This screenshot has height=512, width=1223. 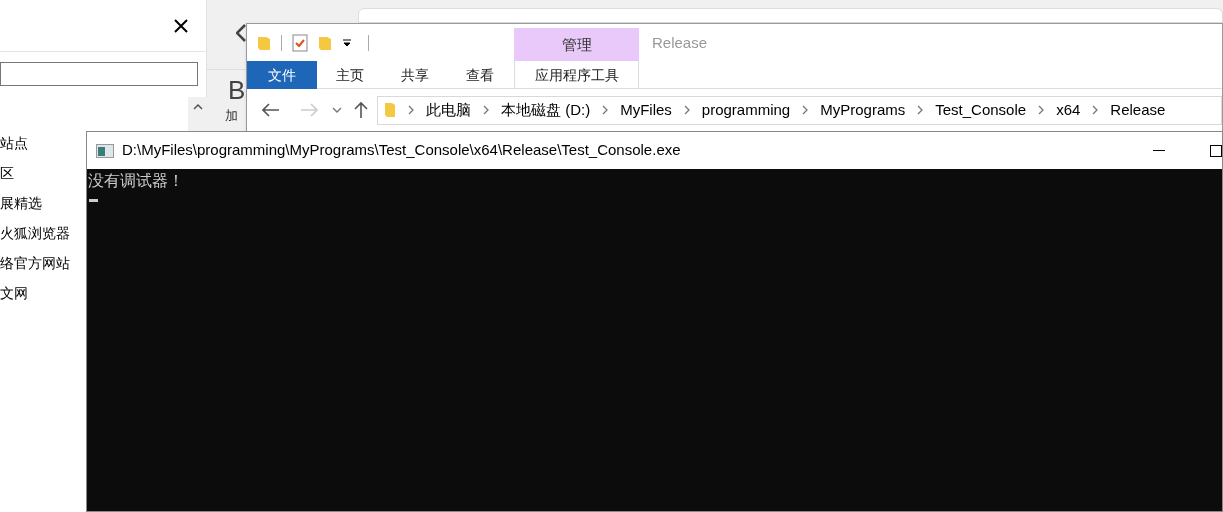 I want to click on sidebar-item: 络官方网站, so click(x=35, y=268).